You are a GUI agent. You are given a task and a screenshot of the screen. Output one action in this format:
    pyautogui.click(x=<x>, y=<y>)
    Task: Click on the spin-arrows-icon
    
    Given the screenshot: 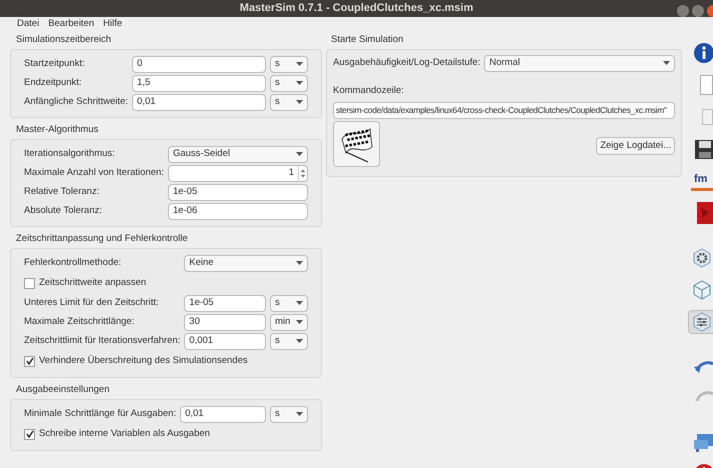 What is the action you would take?
    pyautogui.click(x=302, y=173)
    